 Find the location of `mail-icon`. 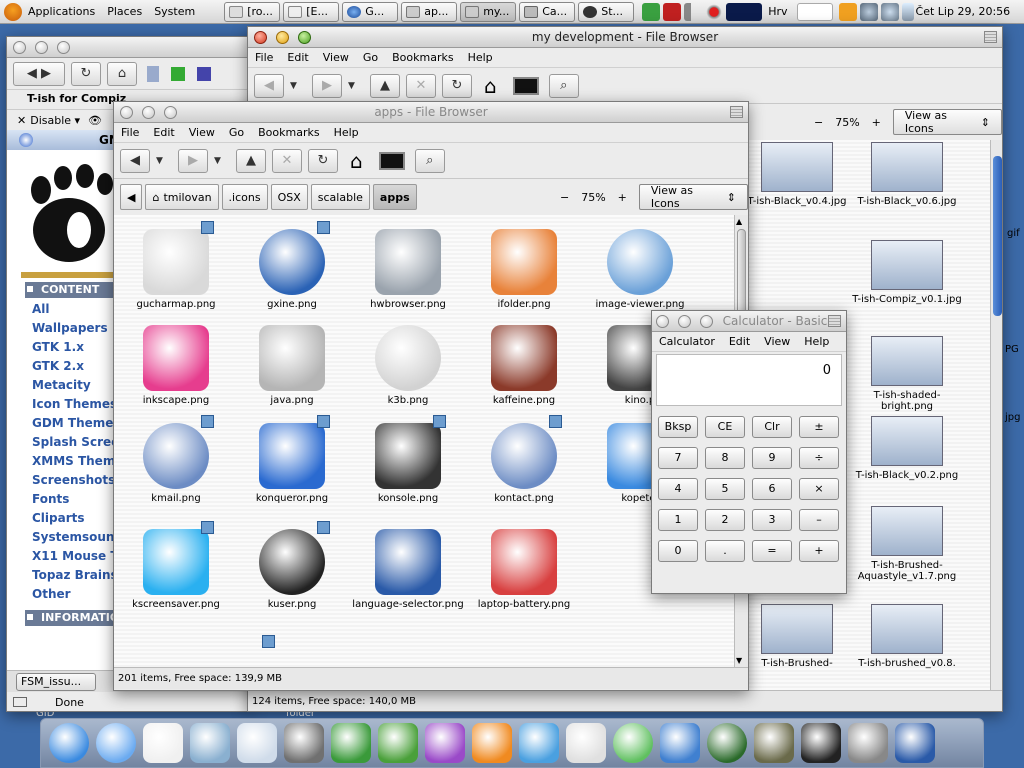

mail-icon is located at coordinates (163, 743).